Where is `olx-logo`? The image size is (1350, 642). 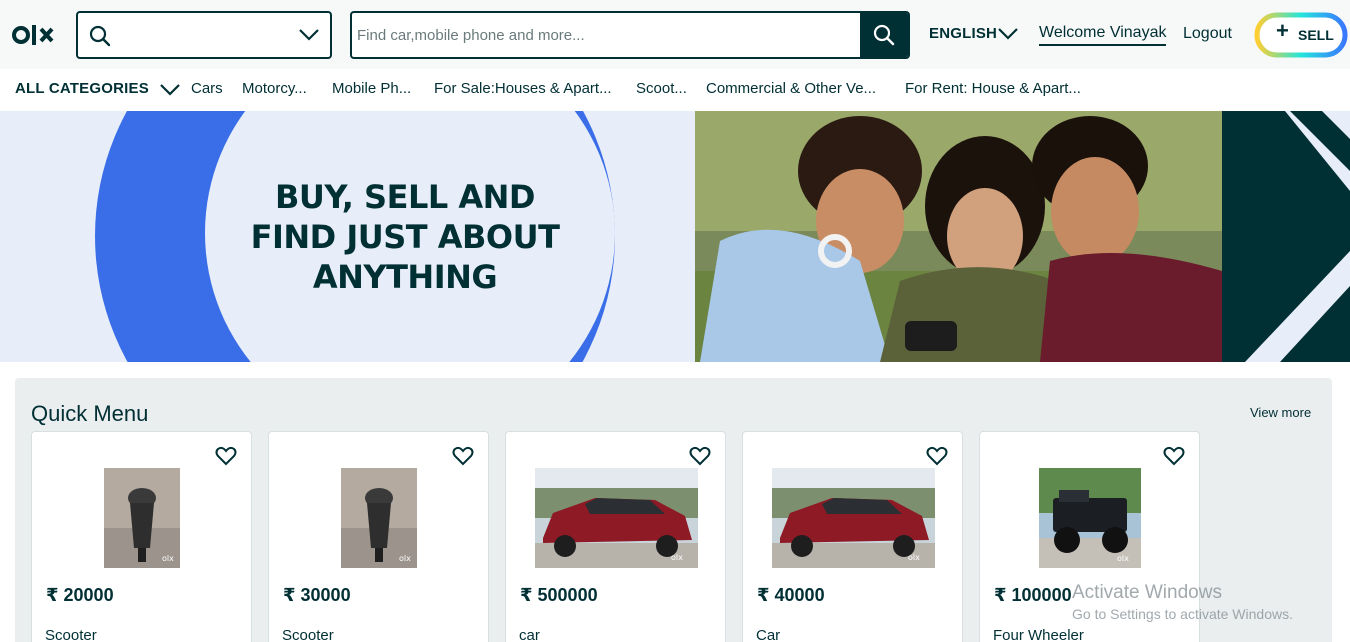
olx-logo is located at coordinates (34, 35).